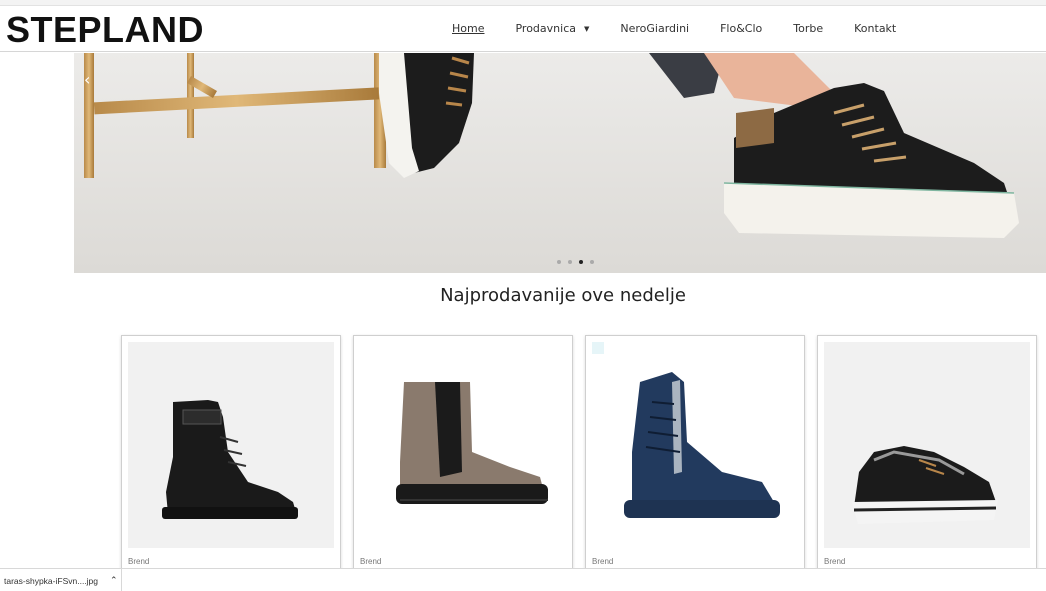 The image size is (1046, 591). What do you see at coordinates (230, 459) in the screenshot?
I see `black-combat-boot-image` at bounding box center [230, 459].